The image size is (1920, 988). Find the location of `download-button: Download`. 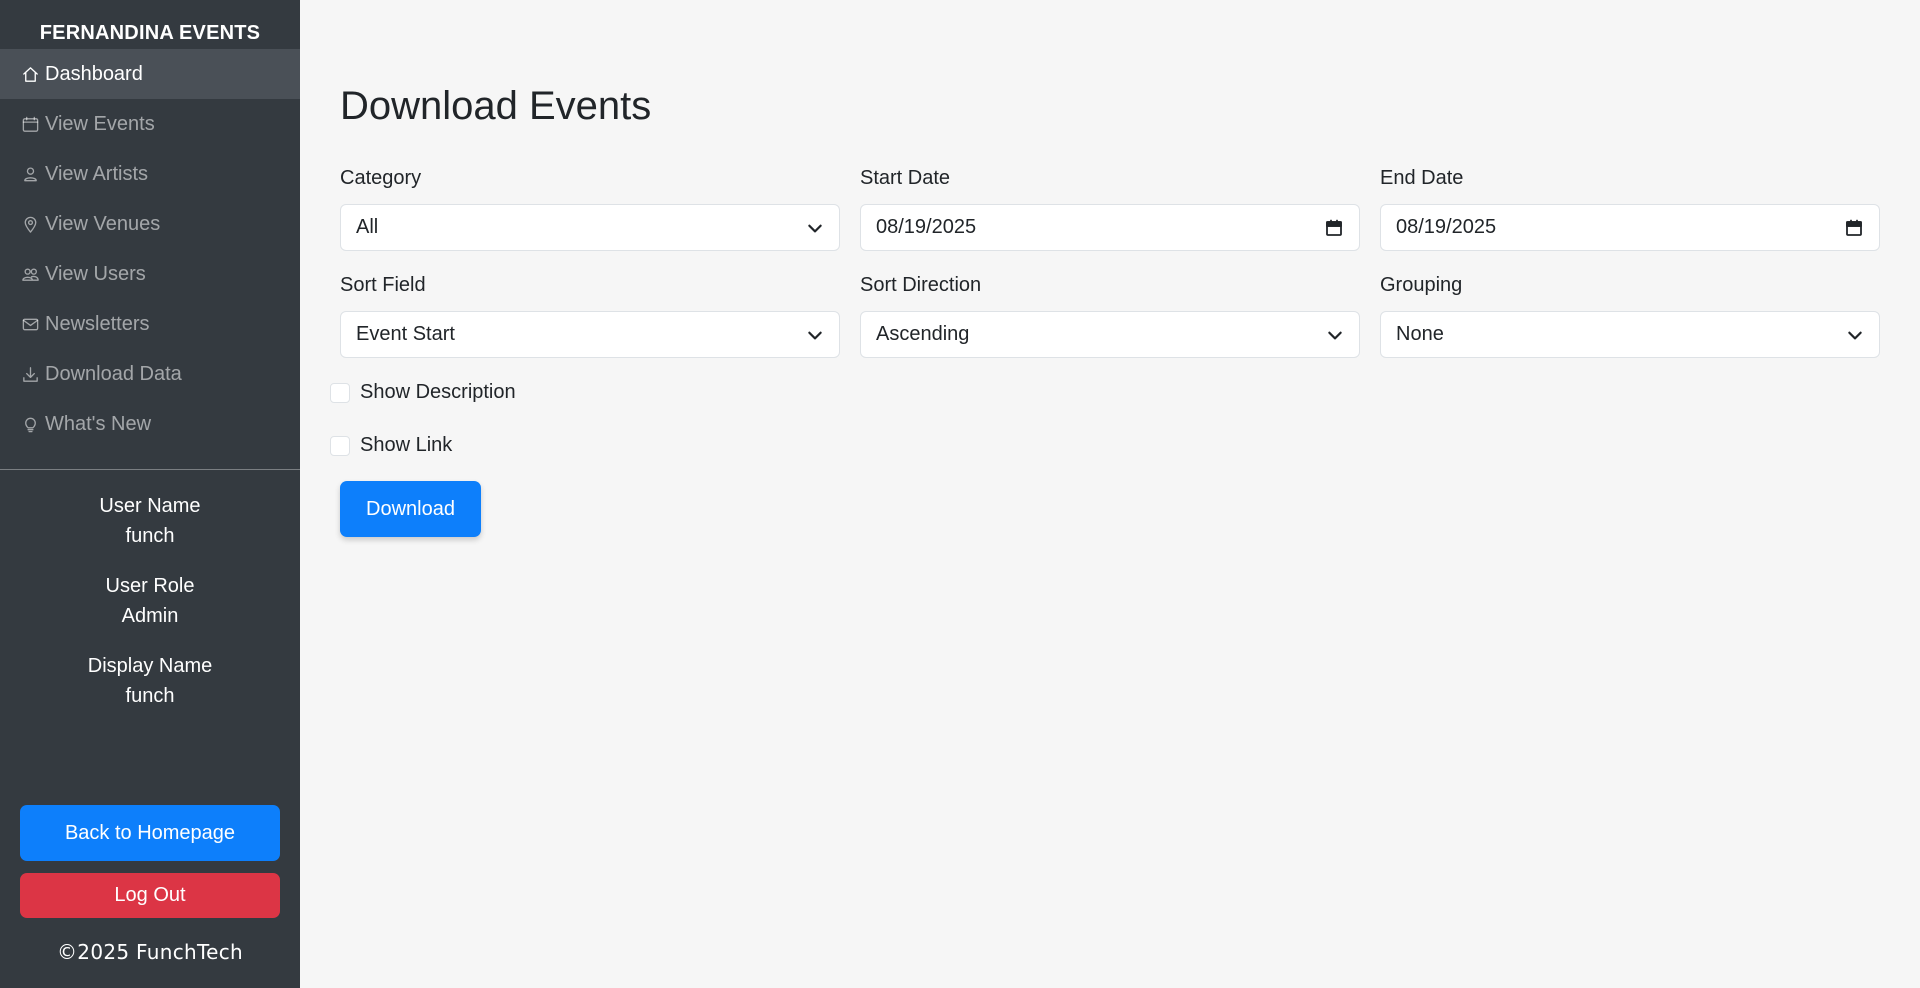

download-button: Download is located at coordinates (410, 509).